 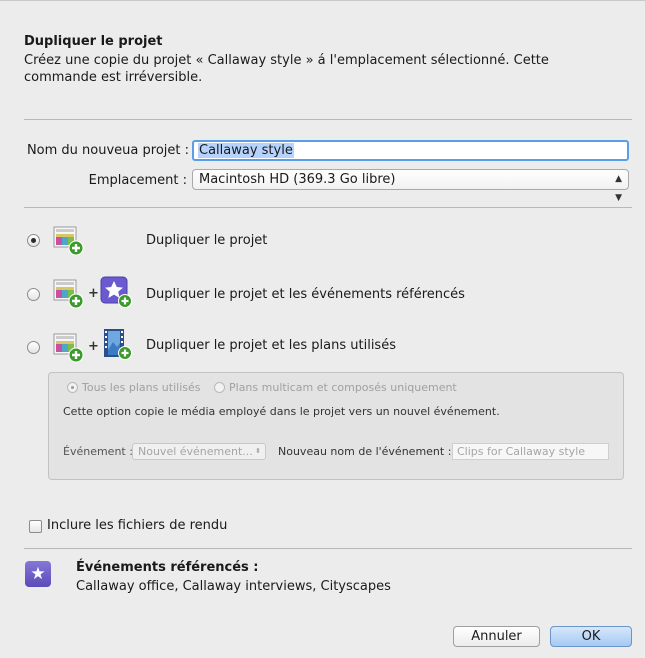 I want to click on option-duplicate-project-label: Dupliquer le projet, so click(x=207, y=240).